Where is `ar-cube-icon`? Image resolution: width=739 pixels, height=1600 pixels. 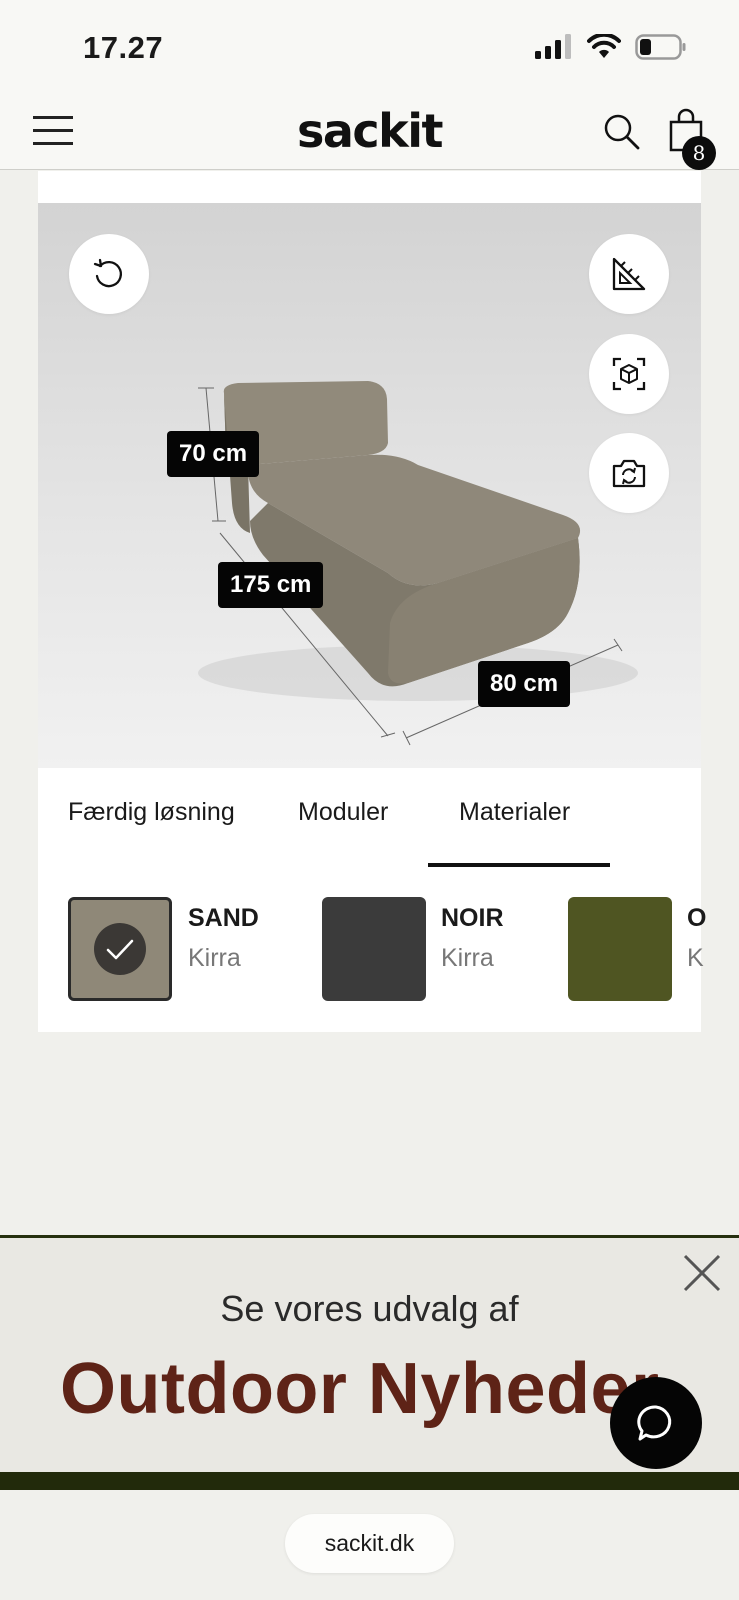
ar-cube-icon is located at coordinates (629, 374).